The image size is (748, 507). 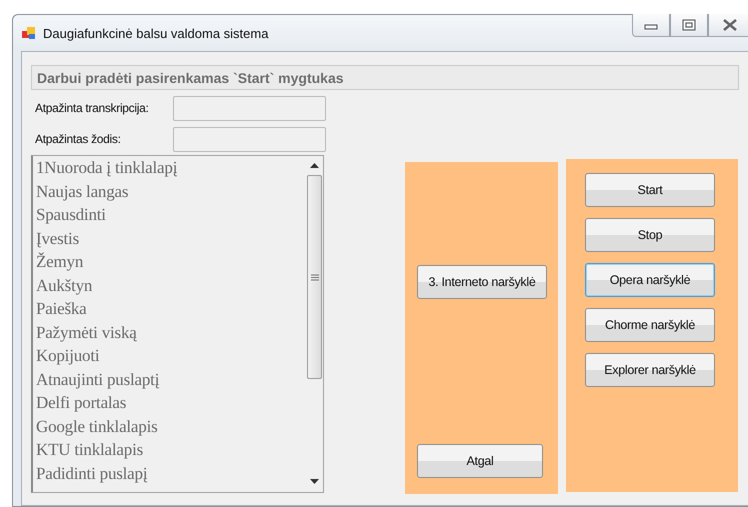 What do you see at coordinates (482, 282) in the screenshot?
I see `panel-button: 3. Interneto naršyklė` at bounding box center [482, 282].